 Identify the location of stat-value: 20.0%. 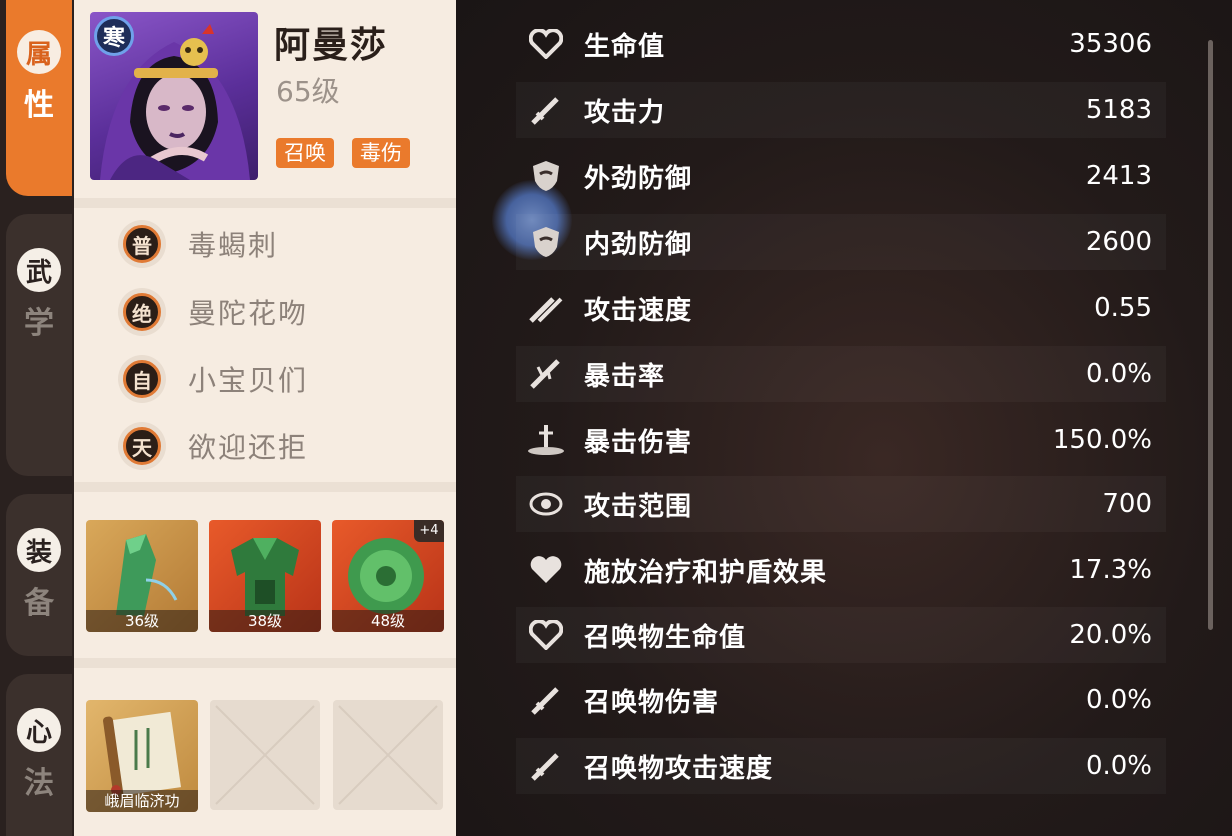
(1110, 635).